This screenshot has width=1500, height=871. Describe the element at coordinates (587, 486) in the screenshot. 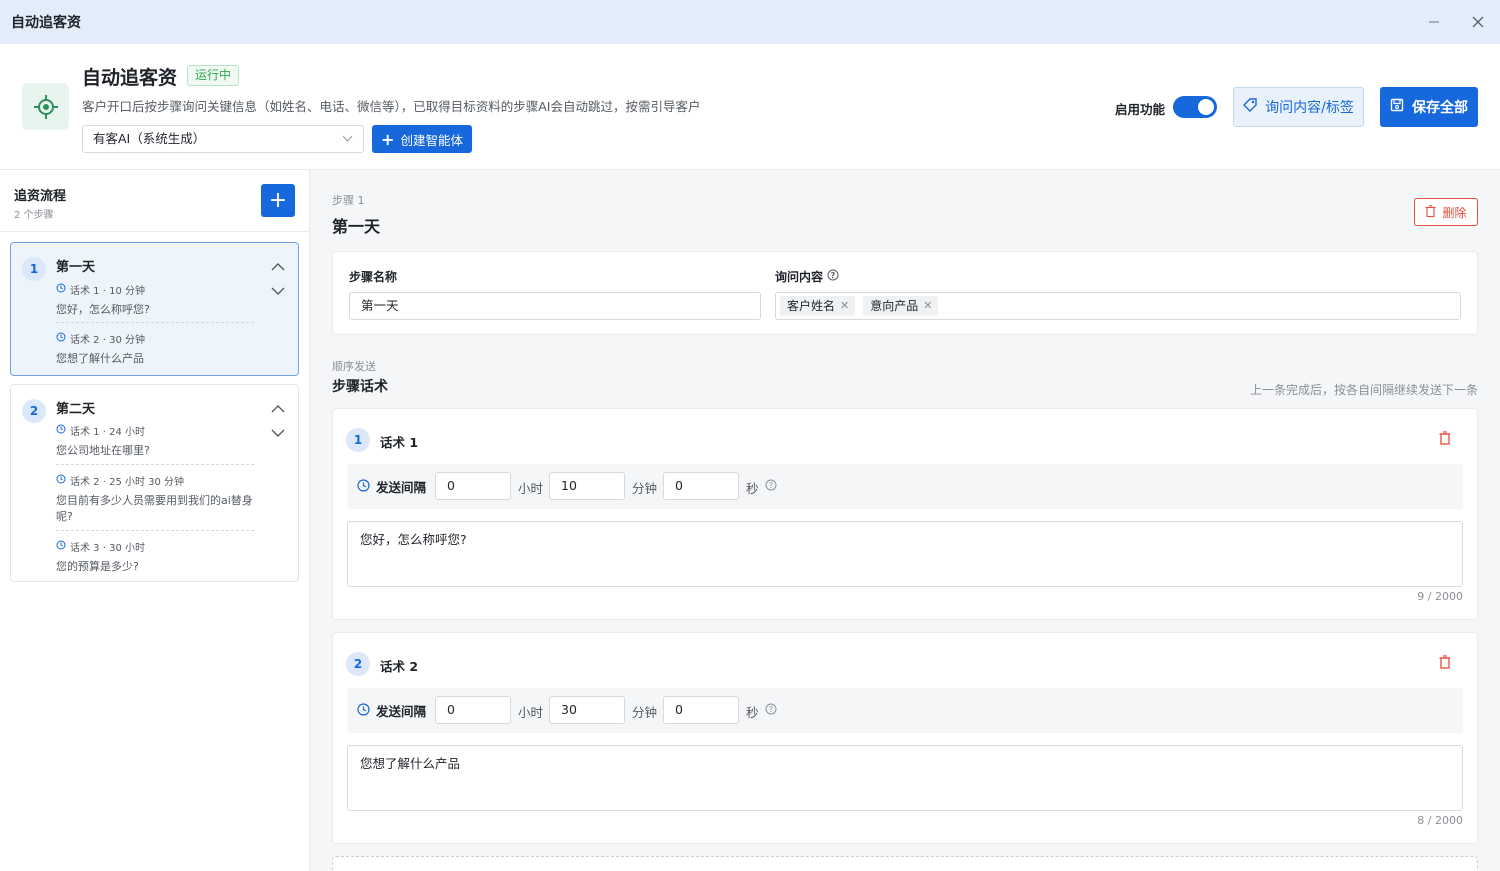

I see `minutes-input: 10` at that location.